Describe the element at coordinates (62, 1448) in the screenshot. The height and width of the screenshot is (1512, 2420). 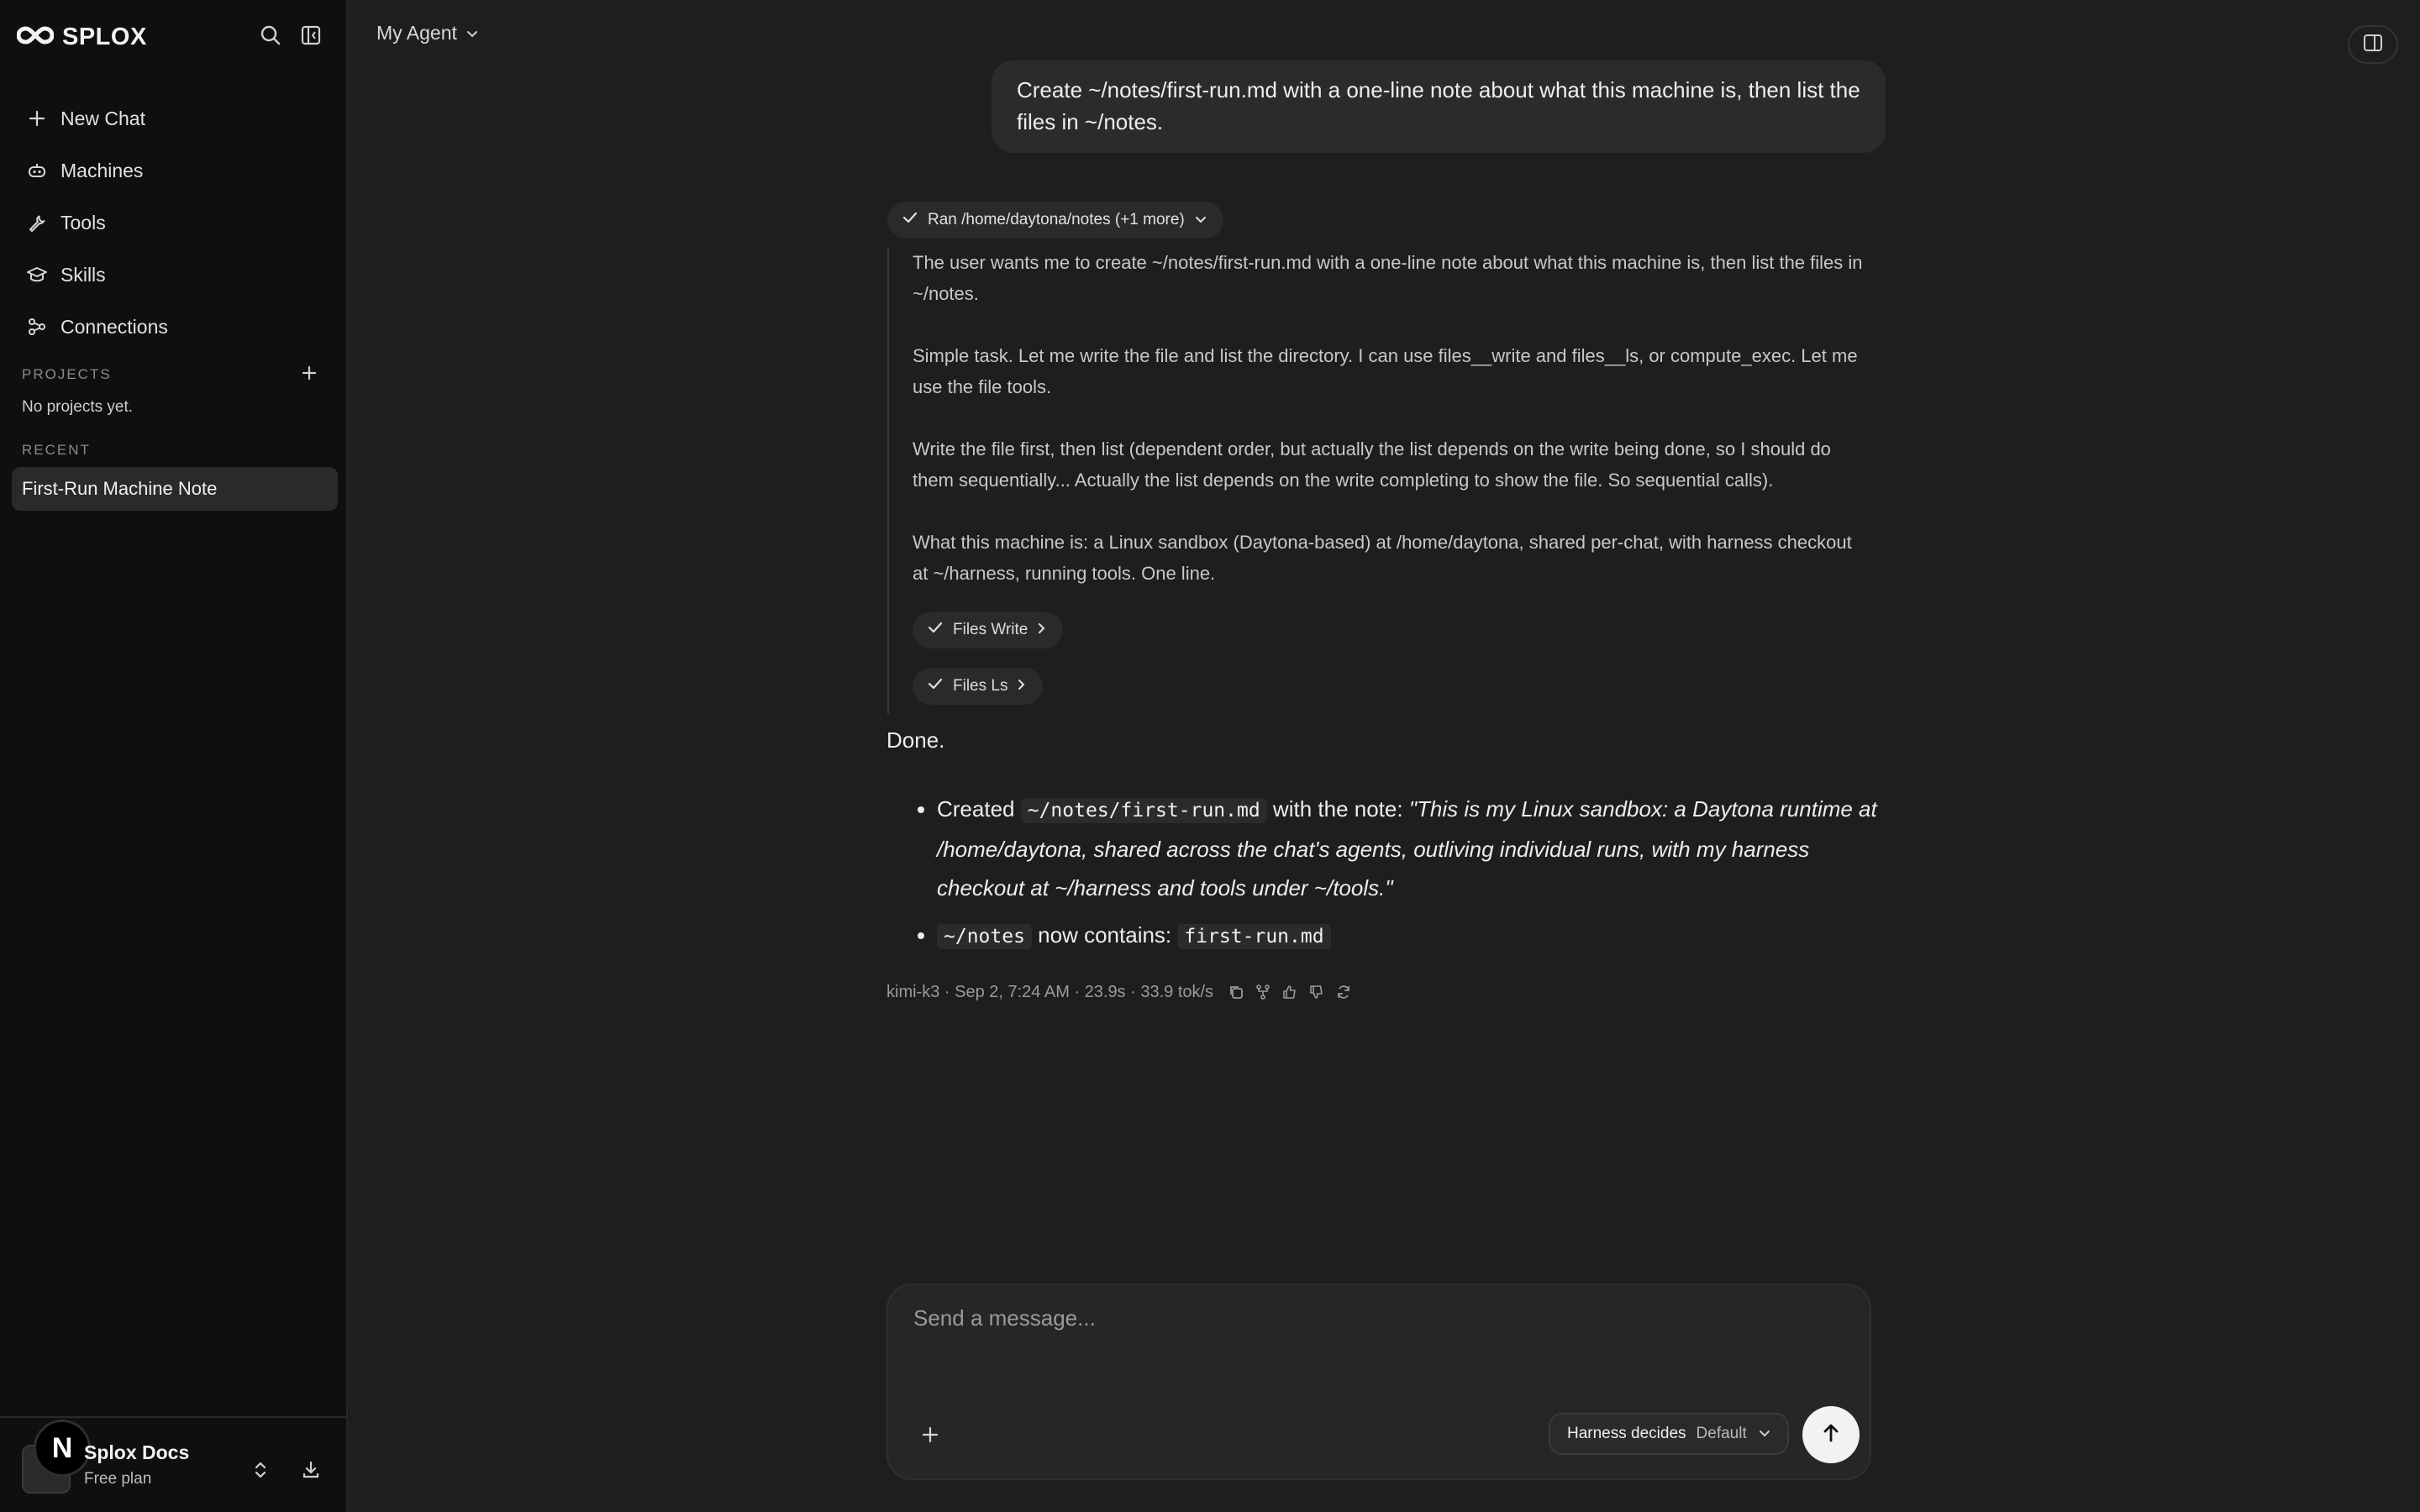
I see `user-avatar: N` at that location.